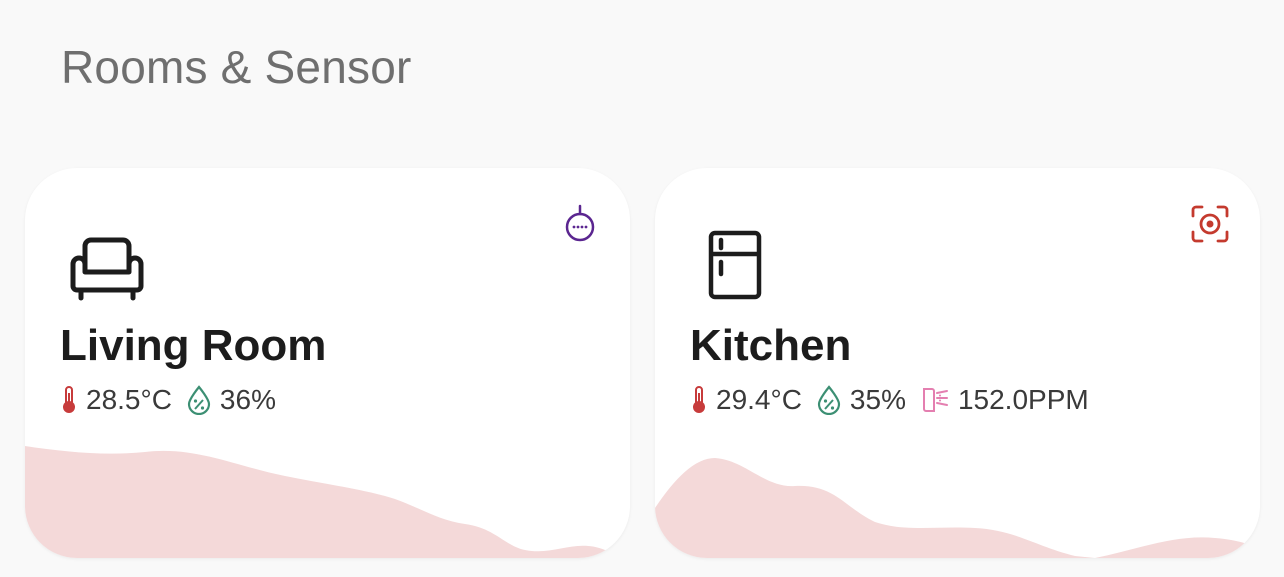 The image size is (1284, 577). What do you see at coordinates (759, 399) in the screenshot?
I see `temperature-value: 29.4°C` at bounding box center [759, 399].